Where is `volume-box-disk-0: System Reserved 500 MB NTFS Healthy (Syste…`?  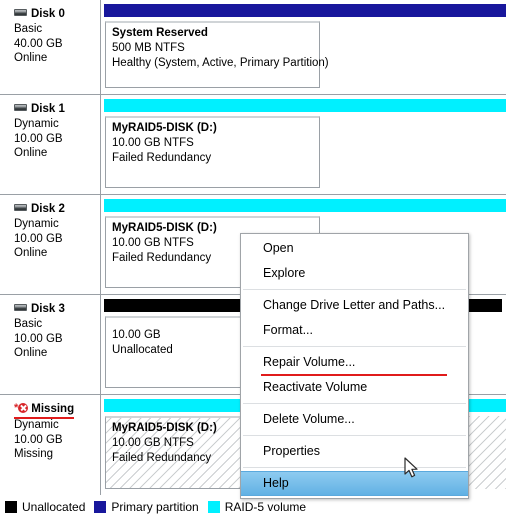 volume-box-disk-0: System Reserved 500 MB NTFS Healthy (Syste… is located at coordinates (217, 54).